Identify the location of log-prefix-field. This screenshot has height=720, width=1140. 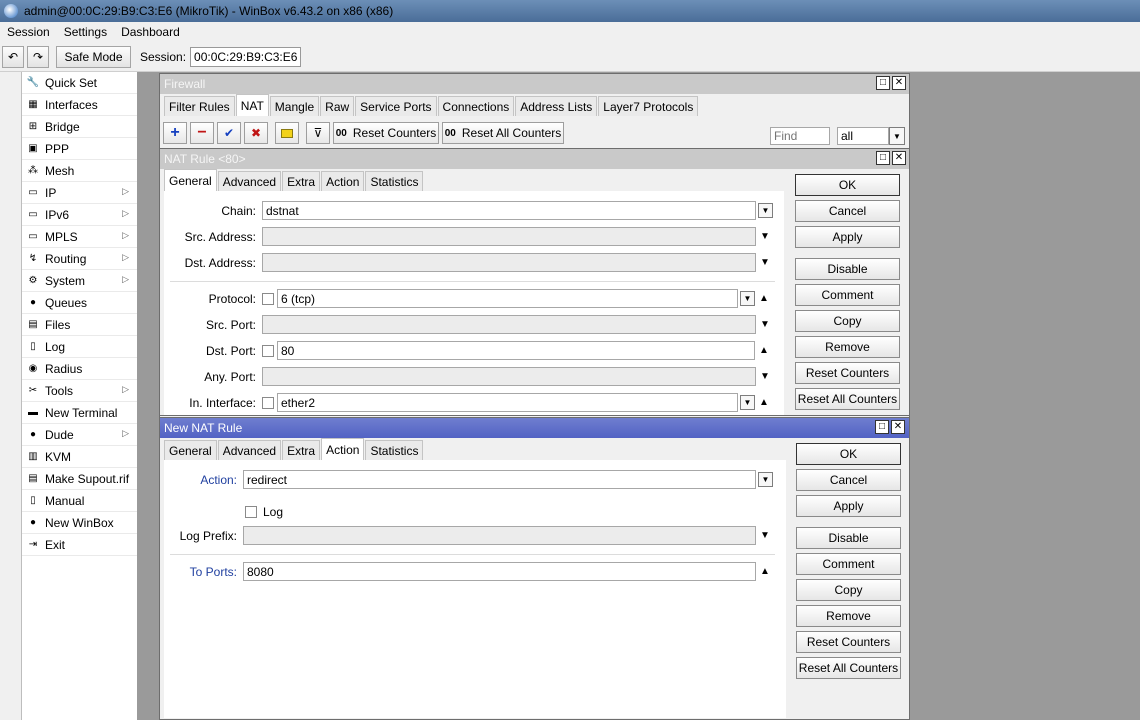
(499, 535).